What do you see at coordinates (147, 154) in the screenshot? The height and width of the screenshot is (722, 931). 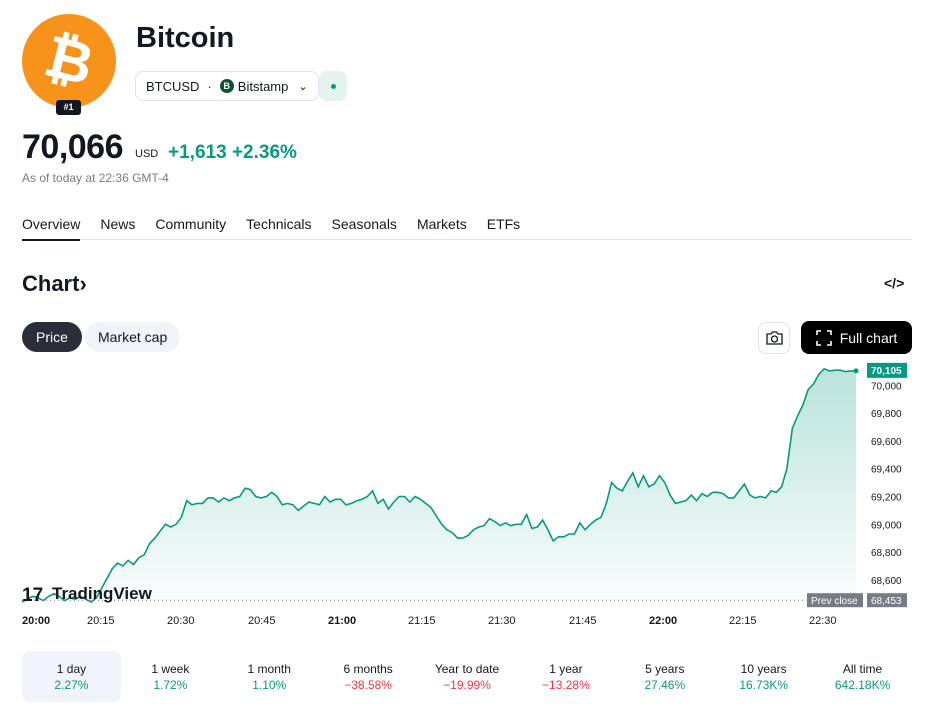 I see `currency-label: USD` at bounding box center [147, 154].